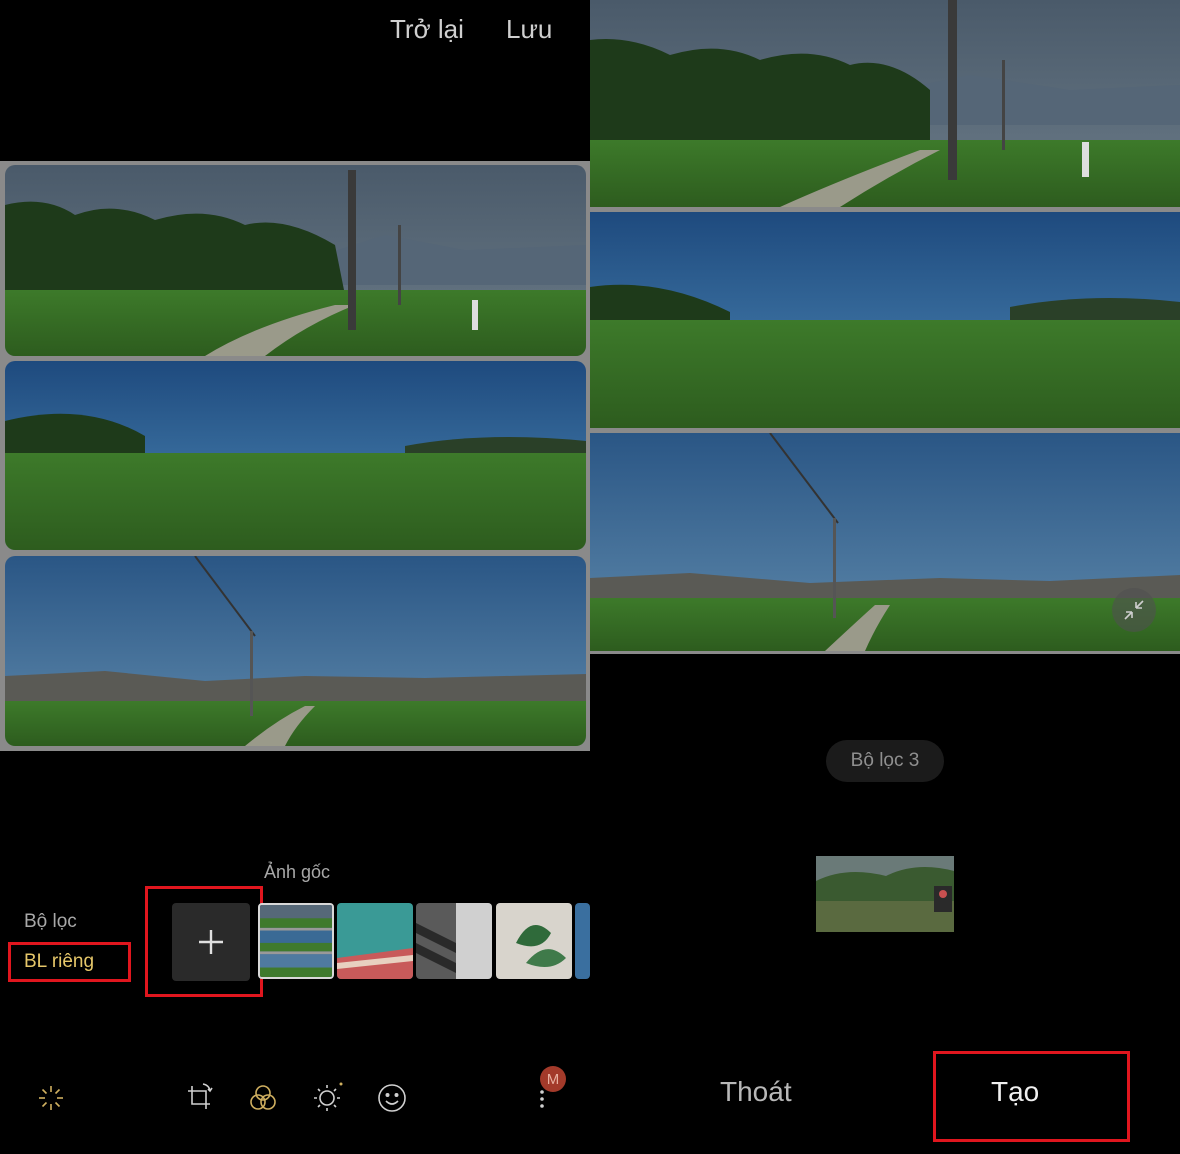 Image resolution: width=1180 pixels, height=1154 pixels. Describe the element at coordinates (51, 1098) in the screenshot. I see `auto-enhance-icon` at that location.